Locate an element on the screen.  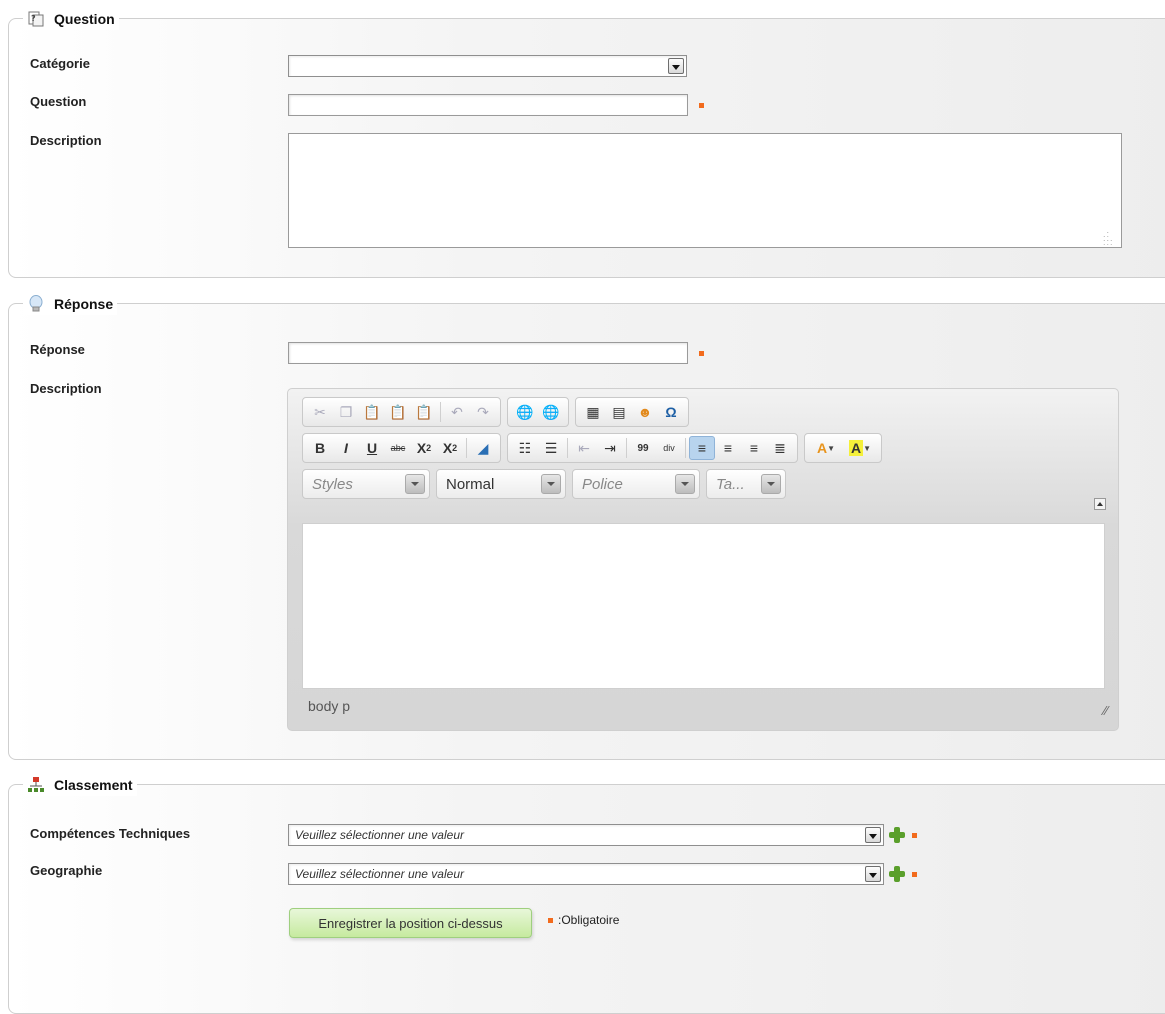
paragraph-toolbar-group: ☷ ☰ ⇤ ⇥ 99 div ≡ ≡ ≡ ≣ is located at coordinates (652, 448).